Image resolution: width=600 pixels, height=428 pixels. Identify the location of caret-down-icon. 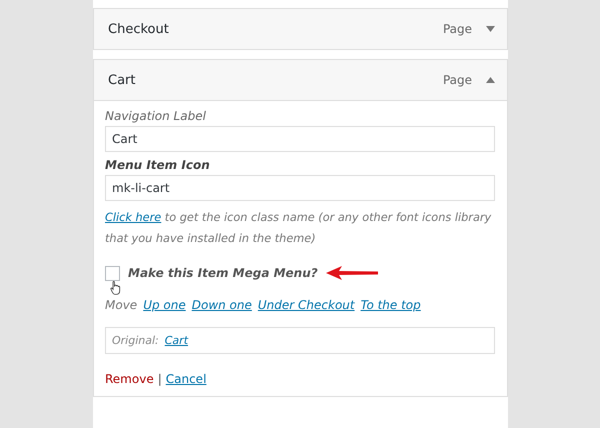
(490, 29).